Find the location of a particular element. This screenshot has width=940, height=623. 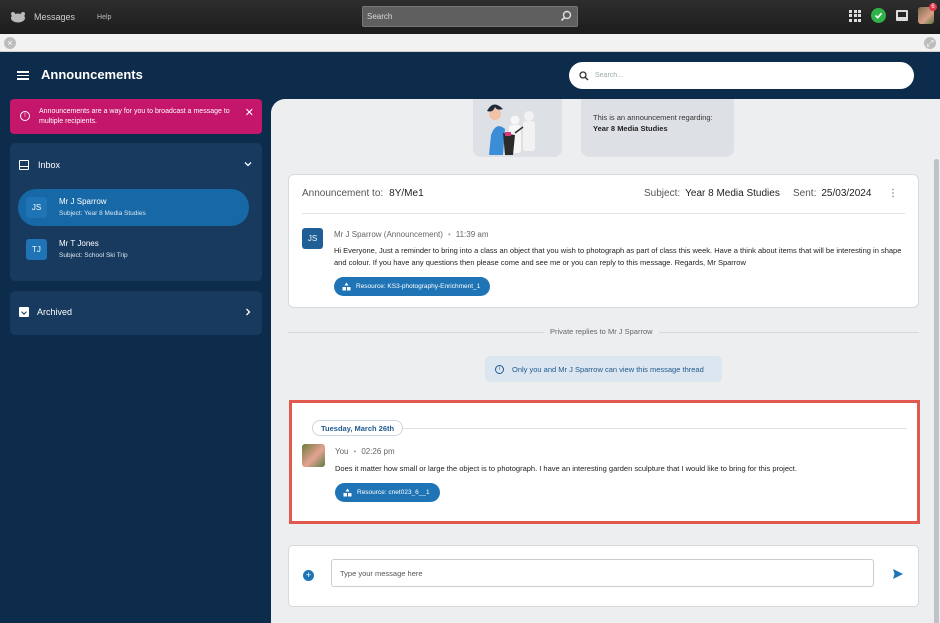

sender-name: You is located at coordinates (342, 451).